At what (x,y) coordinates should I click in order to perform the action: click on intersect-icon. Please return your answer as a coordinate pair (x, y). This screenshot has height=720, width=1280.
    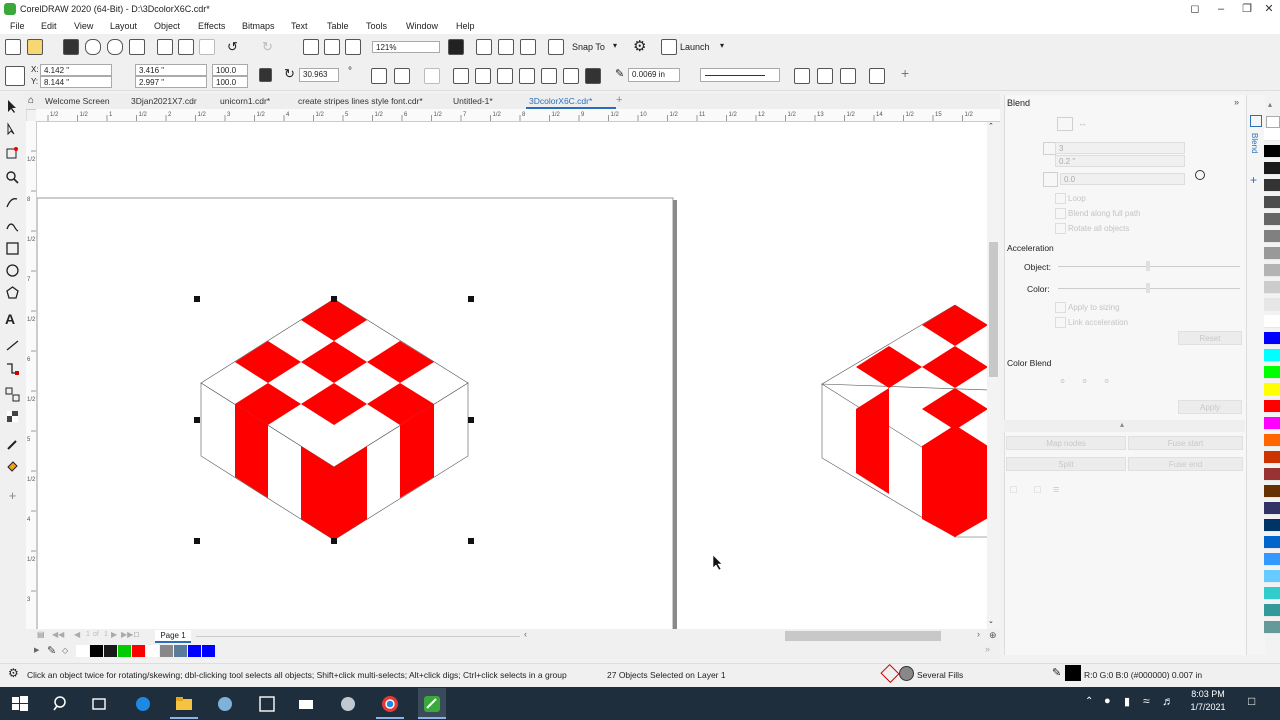
    Looking at the image, I should click on (527, 76).